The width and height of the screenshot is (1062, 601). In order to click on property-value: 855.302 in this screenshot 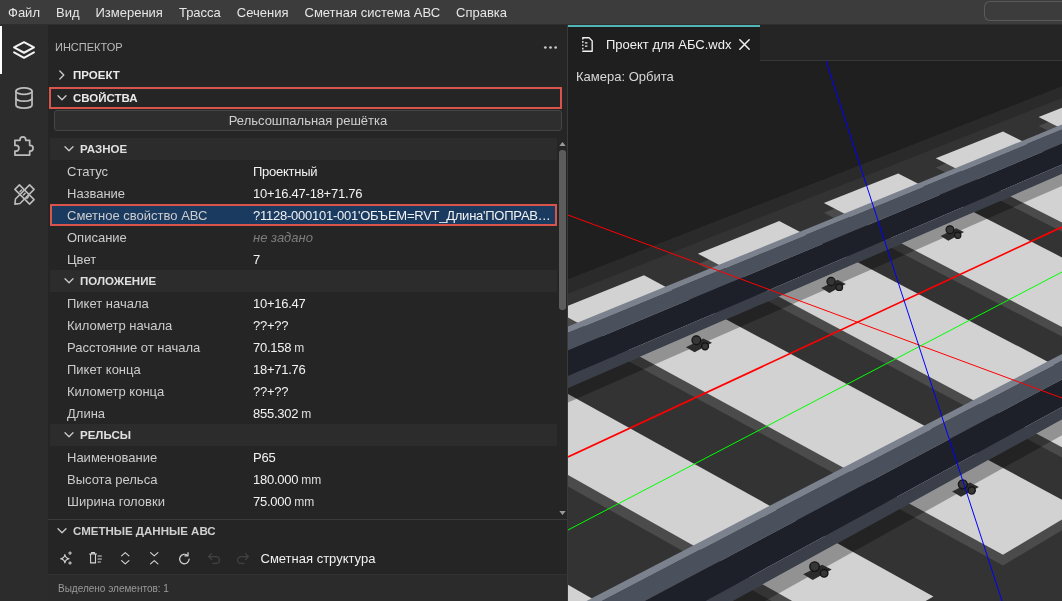, I will do `click(276, 413)`.